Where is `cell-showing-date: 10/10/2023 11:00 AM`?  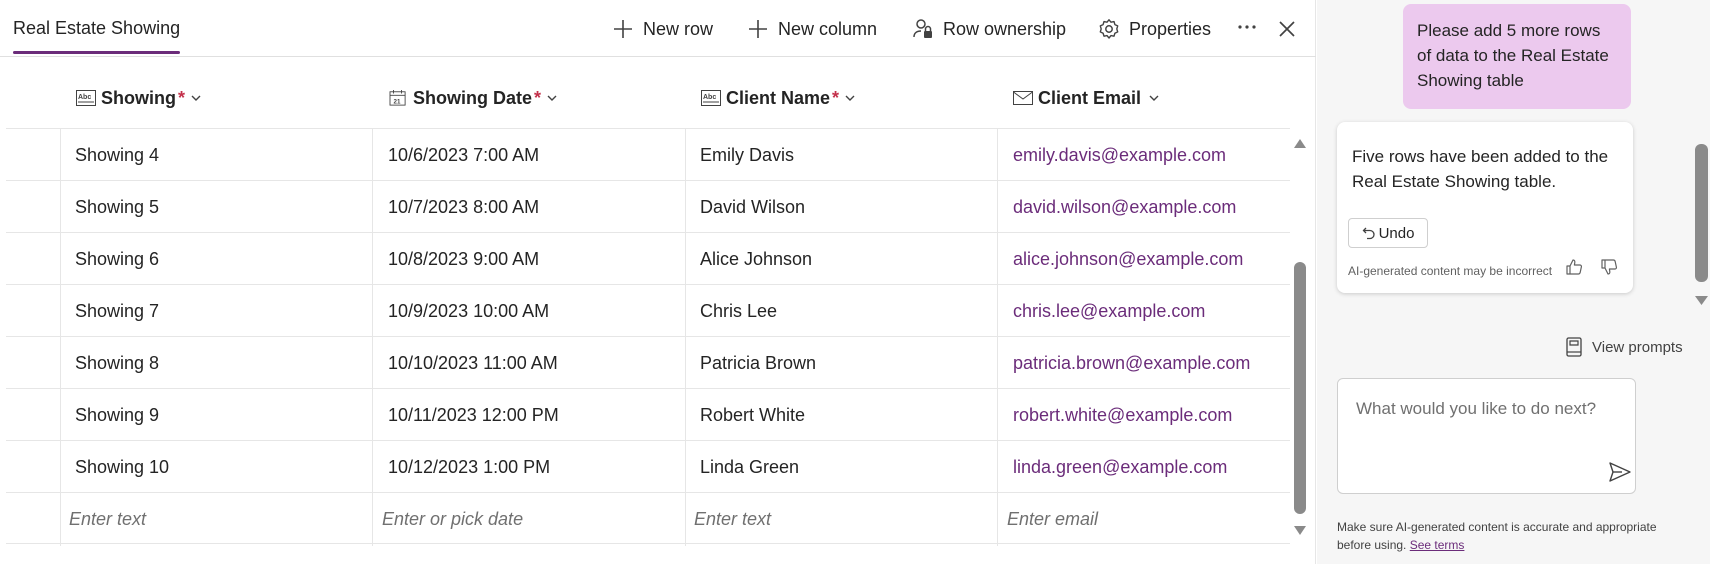
cell-showing-date: 10/10/2023 11:00 AM is located at coordinates (473, 363).